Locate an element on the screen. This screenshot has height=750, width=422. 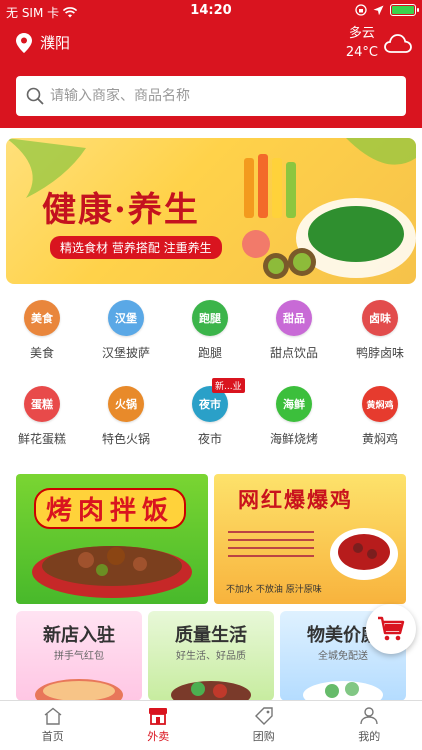
weather-widget: 多云 24°C is located at coordinates (379, 43).